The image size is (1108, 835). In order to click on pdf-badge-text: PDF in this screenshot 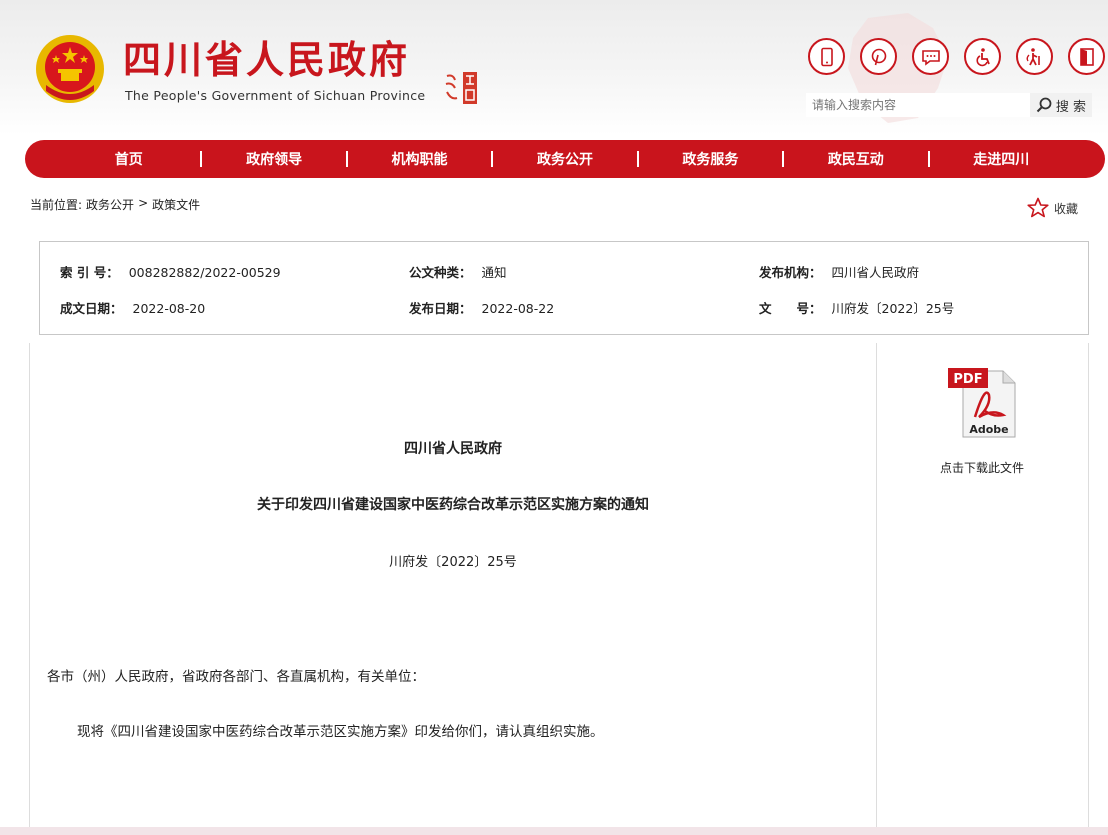, I will do `click(967, 379)`.